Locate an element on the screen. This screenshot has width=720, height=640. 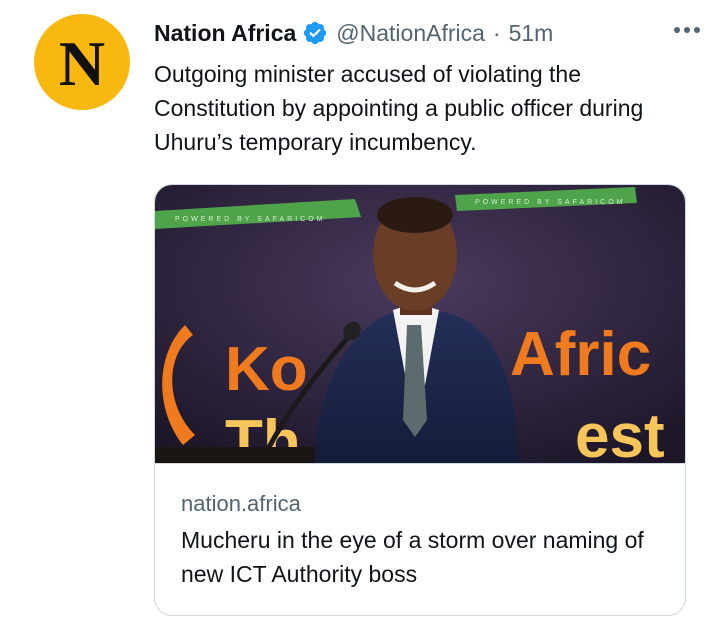
avatar-logo-letter: N is located at coordinates (82, 63).